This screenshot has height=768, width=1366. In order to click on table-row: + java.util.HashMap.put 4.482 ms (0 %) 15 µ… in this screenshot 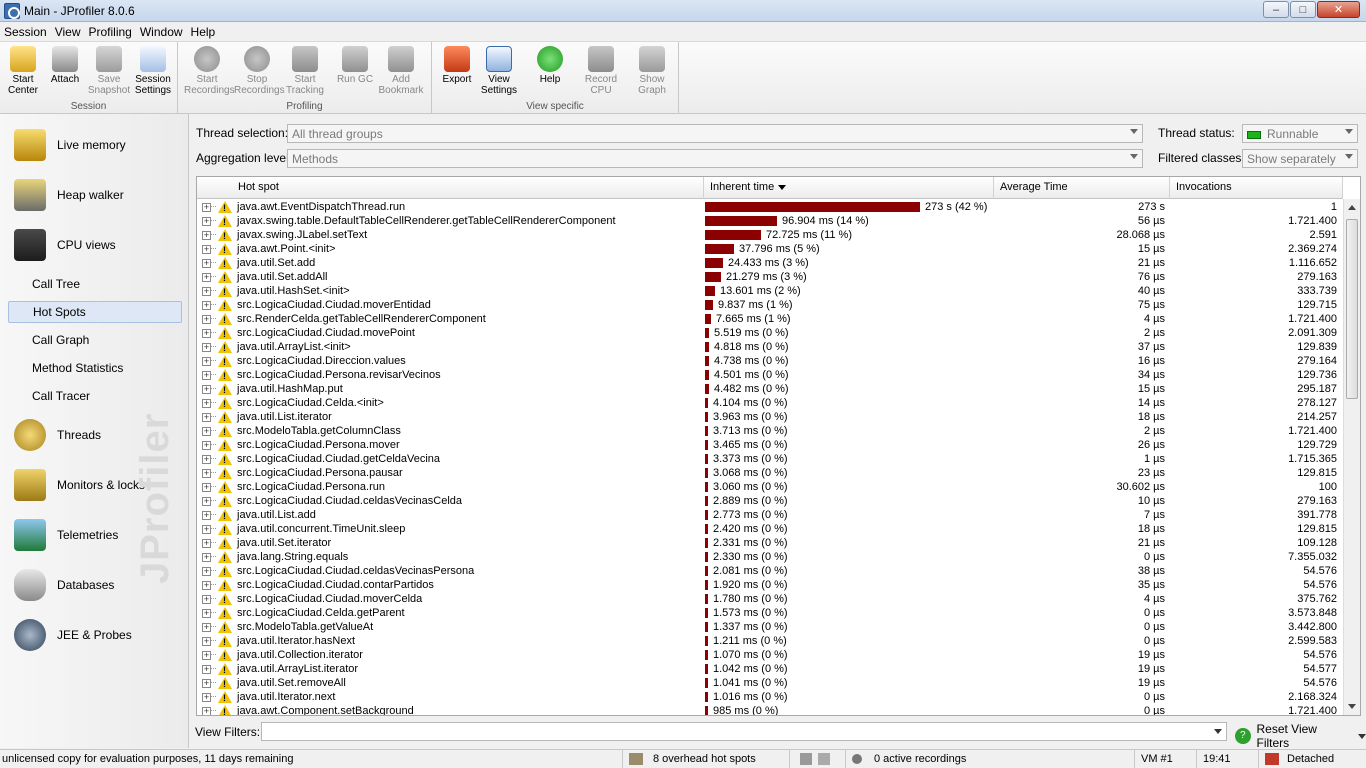, I will do `click(770, 389)`.